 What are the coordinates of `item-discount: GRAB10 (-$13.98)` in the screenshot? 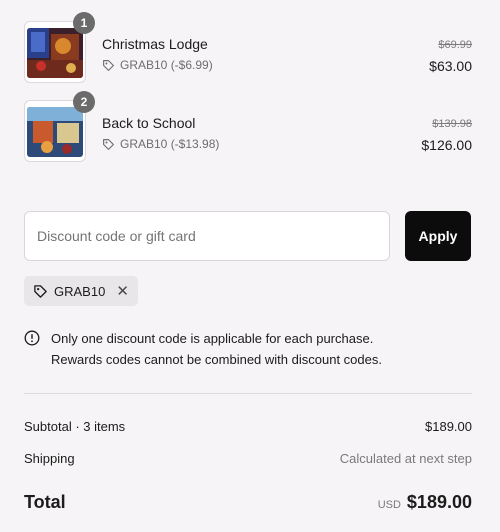 It's located at (160, 144).